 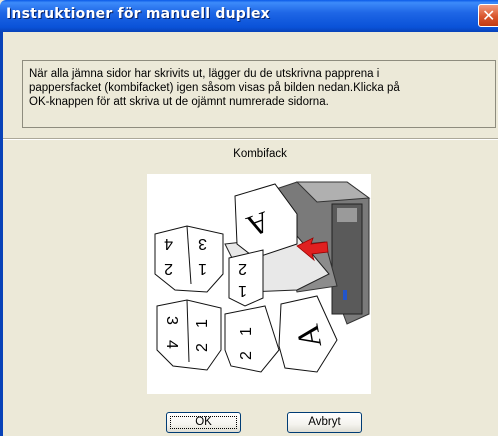 What do you see at coordinates (246, 278) in the screenshot?
I see `stack-middle-top: 2 1` at bounding box center [246, 278].